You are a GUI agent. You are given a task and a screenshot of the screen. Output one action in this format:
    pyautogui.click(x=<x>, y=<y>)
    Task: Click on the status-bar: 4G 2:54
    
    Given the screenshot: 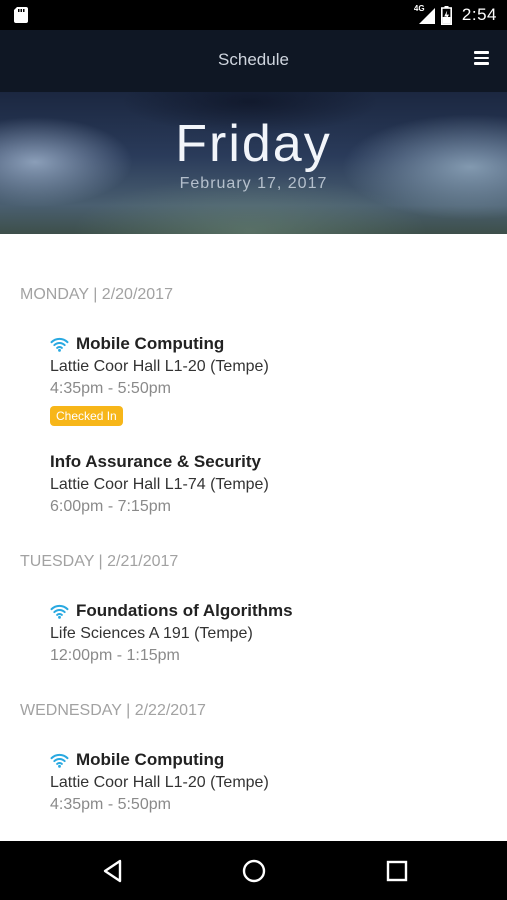 What is the action you would take?
    pyautogui.click(x=253, y=15)
    